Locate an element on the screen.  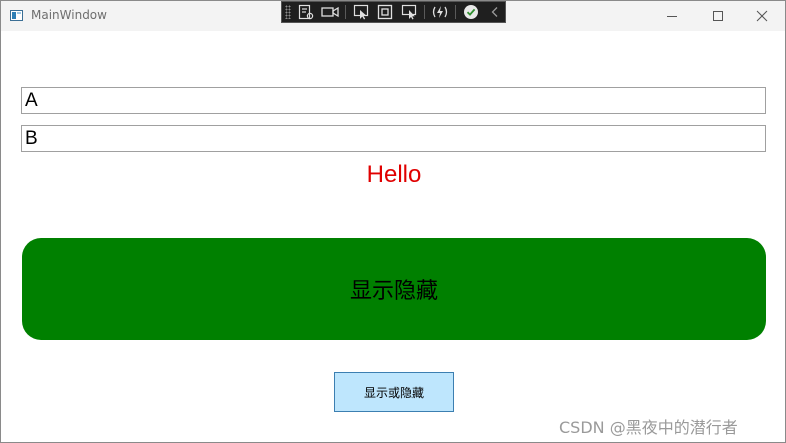
checkmark-icon is located at coordinates (471, 12).